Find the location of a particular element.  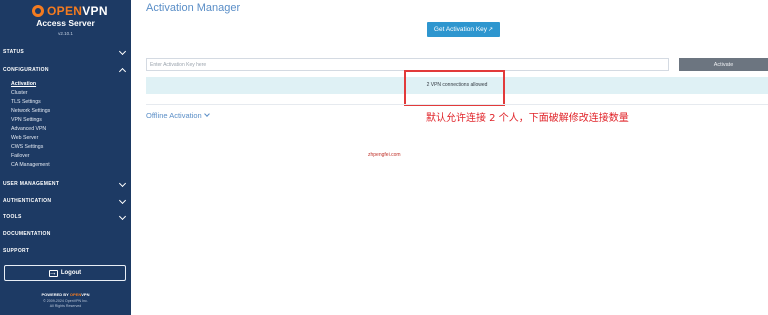

external-link-icon: ↗ is located at coordinates (491, 30).